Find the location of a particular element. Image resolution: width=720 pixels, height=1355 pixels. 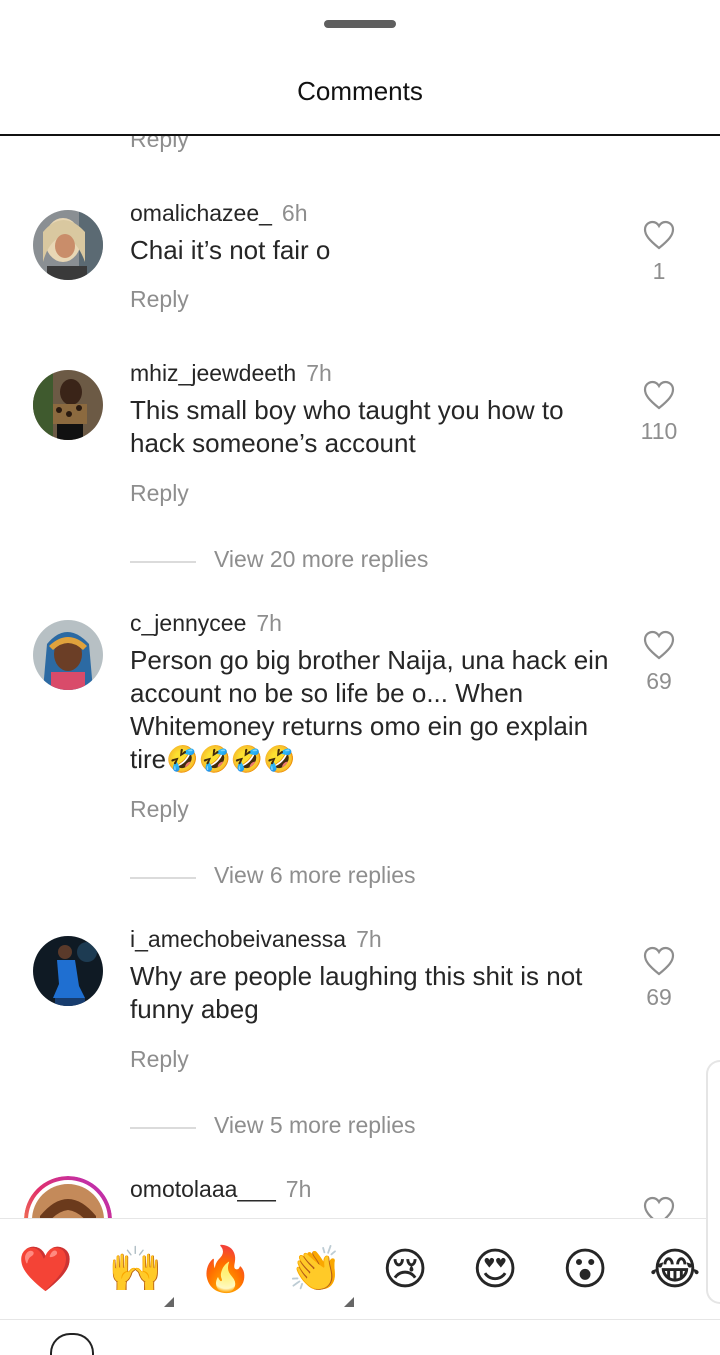

view-more-label: View 20 more replies is located at coordinates (321, 559).